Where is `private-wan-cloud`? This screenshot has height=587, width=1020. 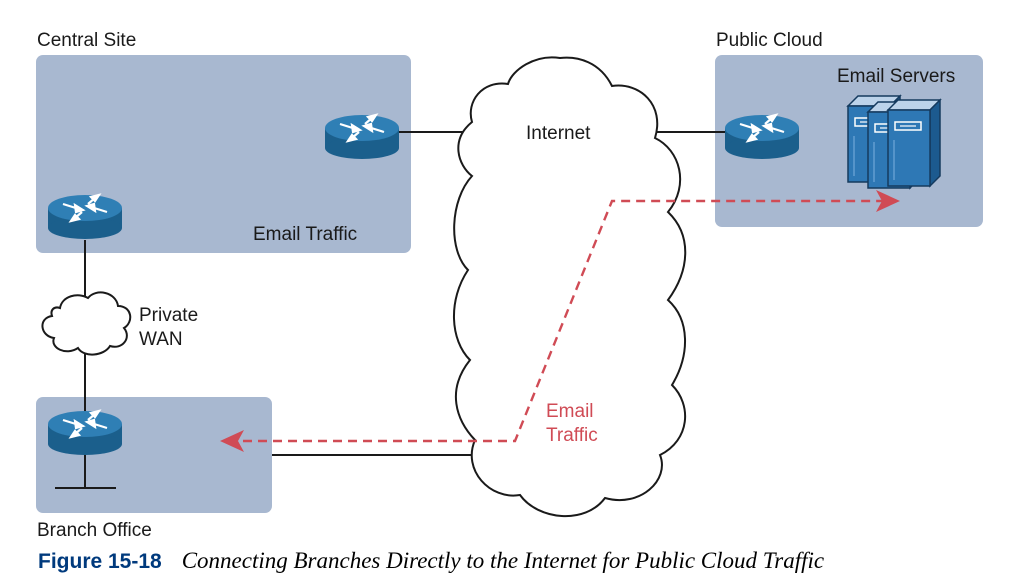
private-wan-cloud is located at coordinates (86, 323).